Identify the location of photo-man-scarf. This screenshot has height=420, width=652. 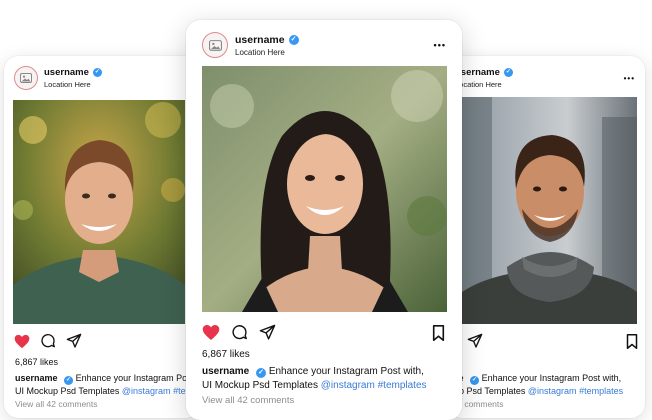
(549, 210).